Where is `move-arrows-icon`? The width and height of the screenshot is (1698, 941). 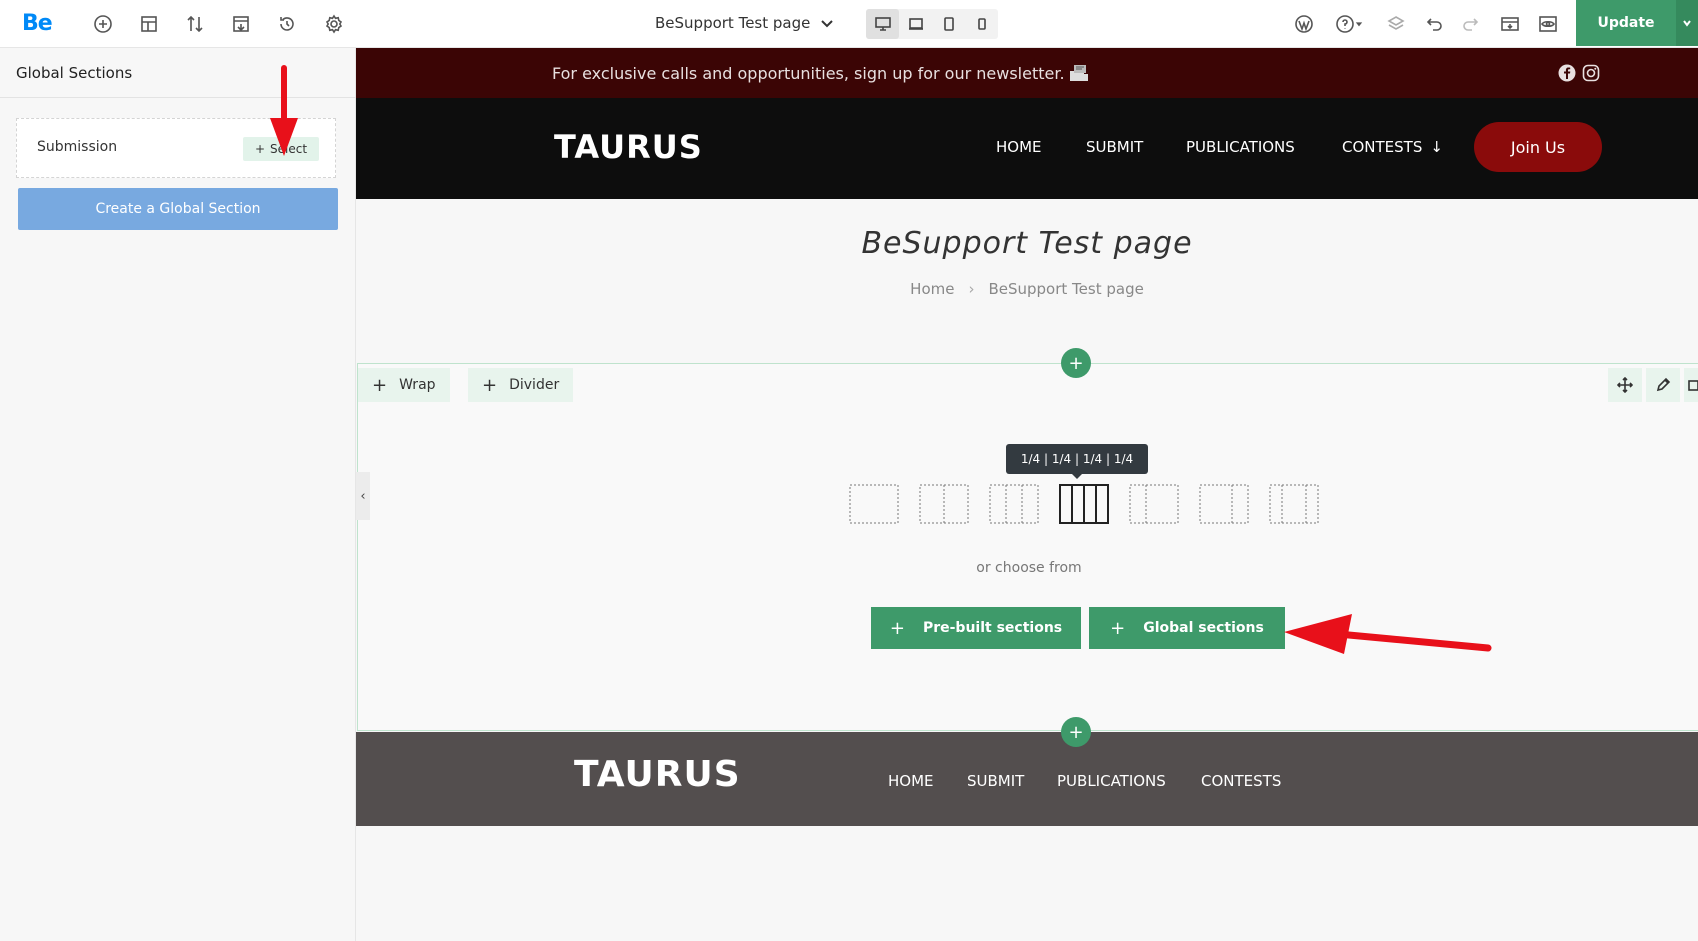 move-arrows-icon is located at coordinates (1625, 385).